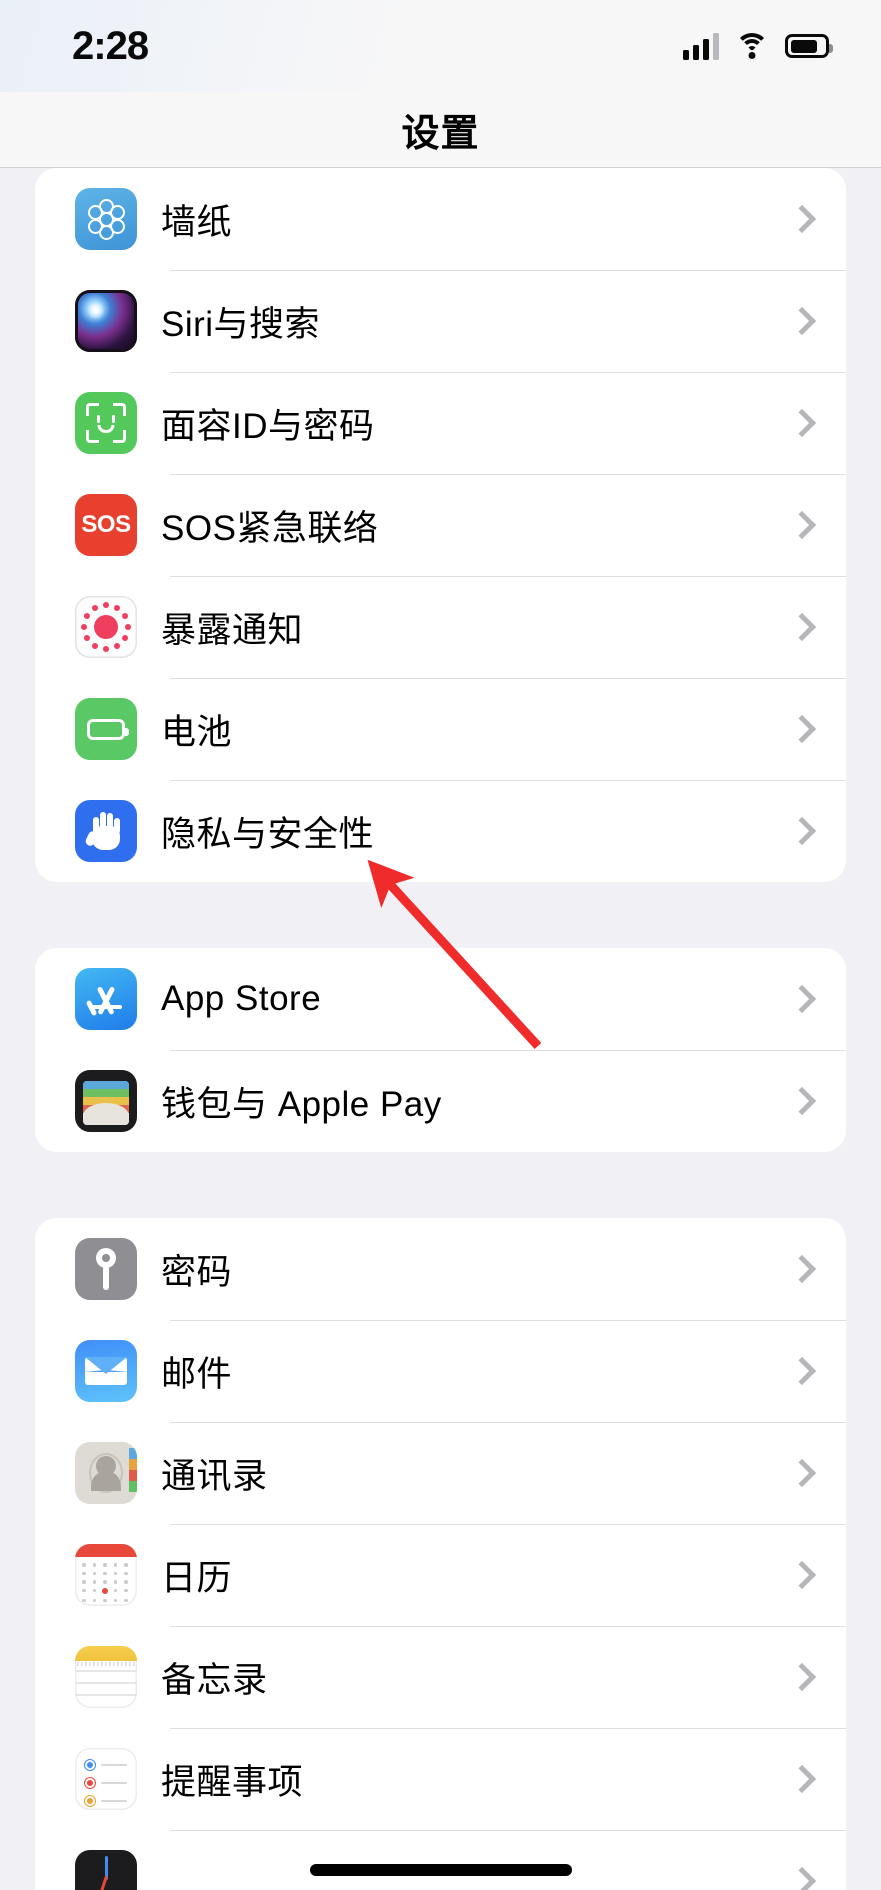 This screenshot has height=1890, width=881. I want to click on settings-row-wallet-apple-pay: 钱包与 Apple Pay, so click(440, 1101).